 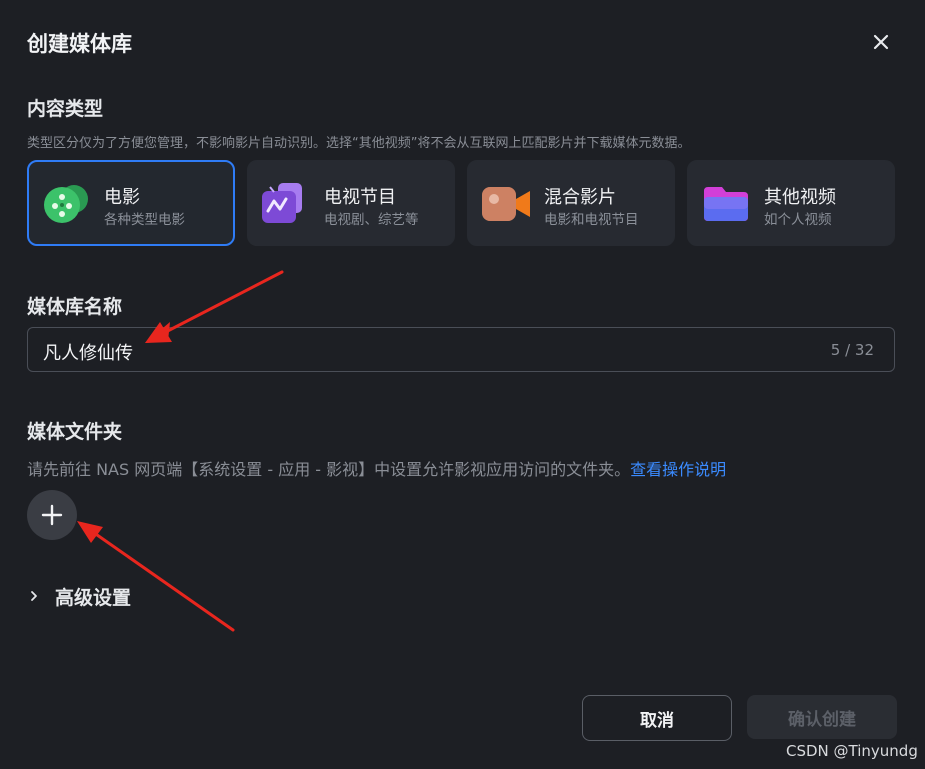 I want to click on type-option-mixed: 混合影片 电影和电视节目, so click(x=571, y=203).